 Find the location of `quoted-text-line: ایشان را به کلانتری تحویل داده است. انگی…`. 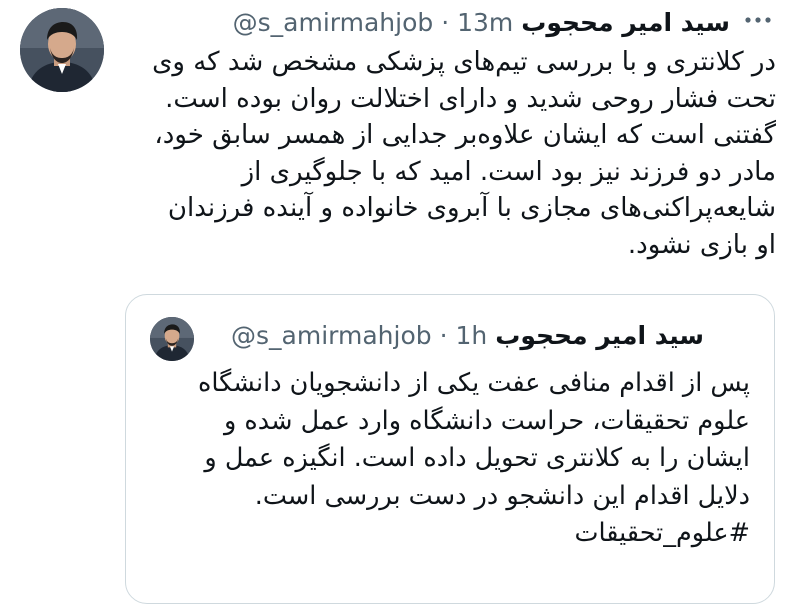

quoted-text-line: ایشان را به کلانتری تحویل داده است. انگی… is located at coordinates (477, 458).